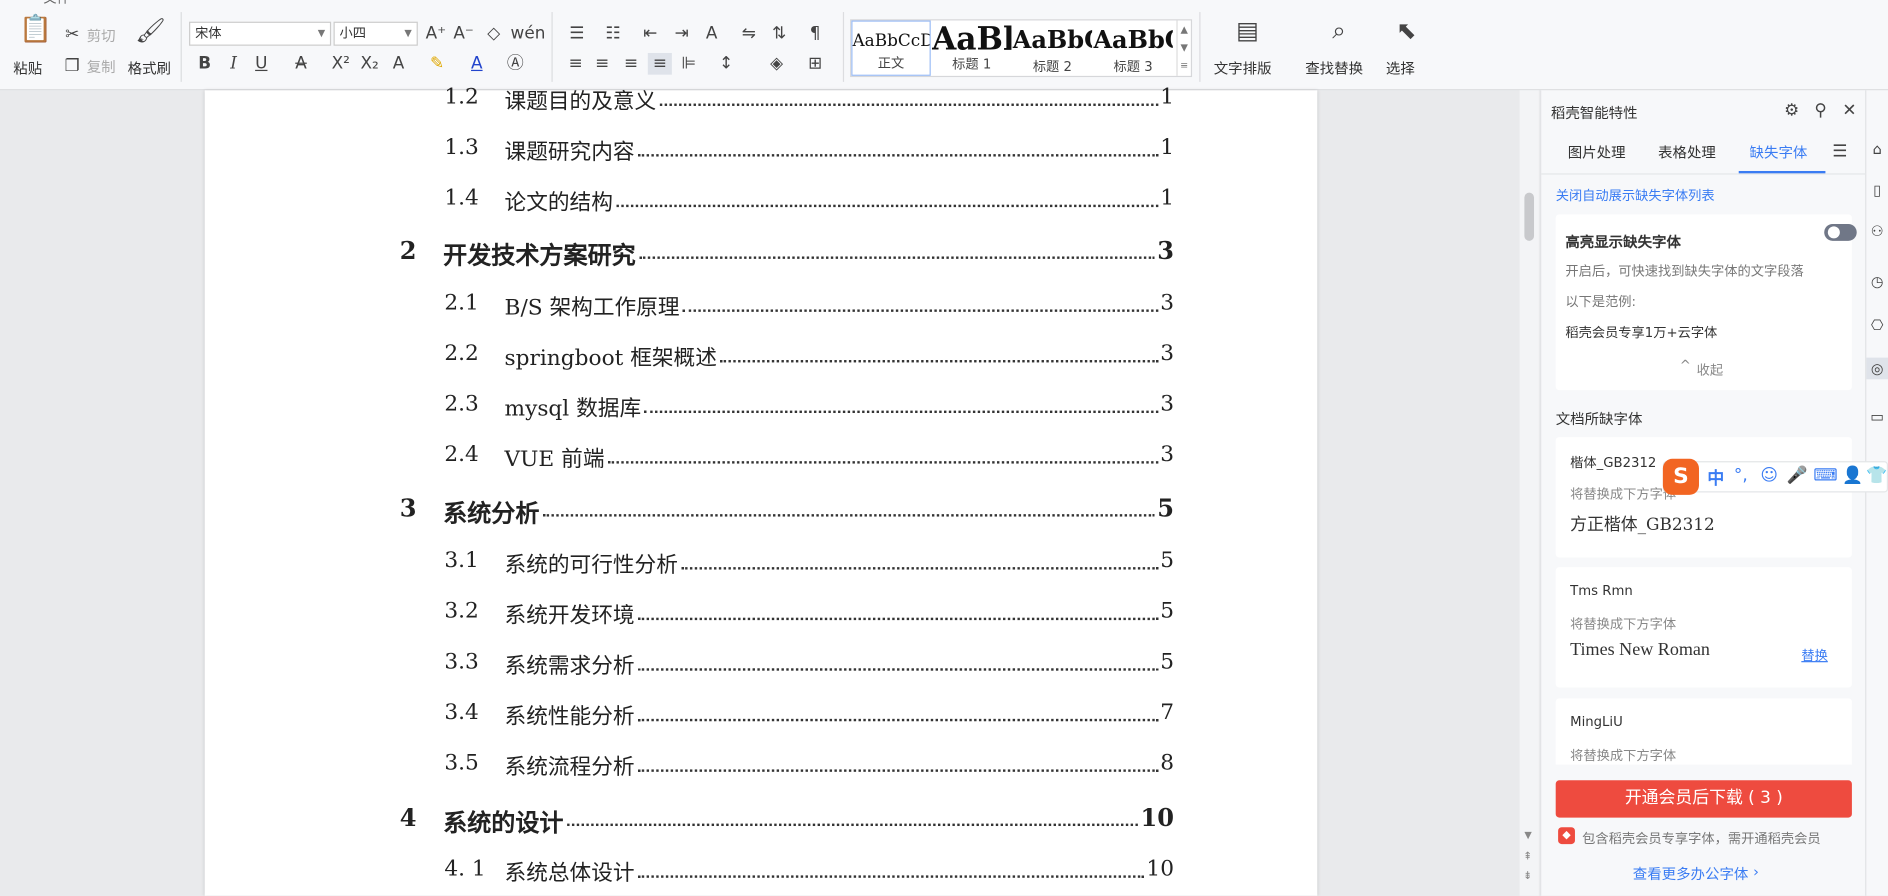  I want to click on line-spacing-icon: ↕, so click(726, 64).